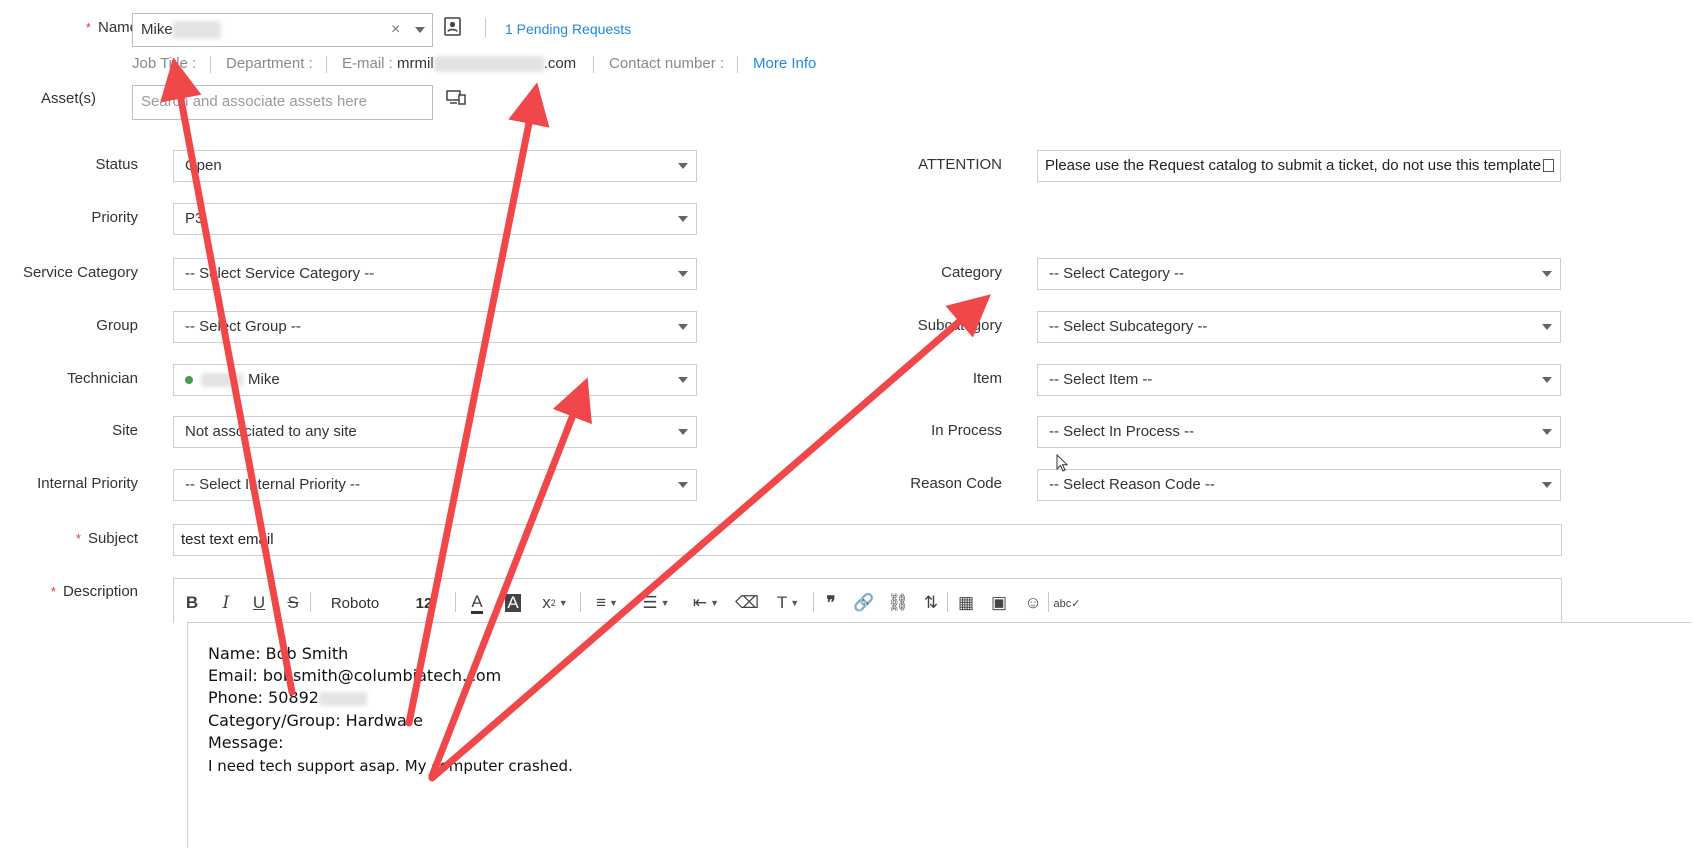 This screenshot has width=1693, height=848. What do you see at coordinates (510, 578) in the screenshot?
I see `arrow-category-to-group` at bounding box center [510, 578].